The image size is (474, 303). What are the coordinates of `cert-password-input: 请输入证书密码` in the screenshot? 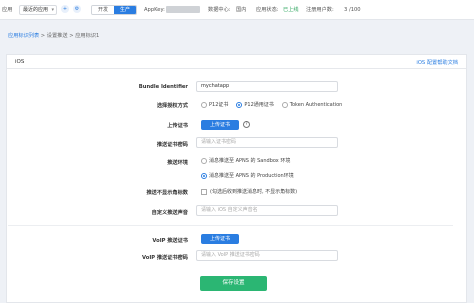 It's located at (267, 142).